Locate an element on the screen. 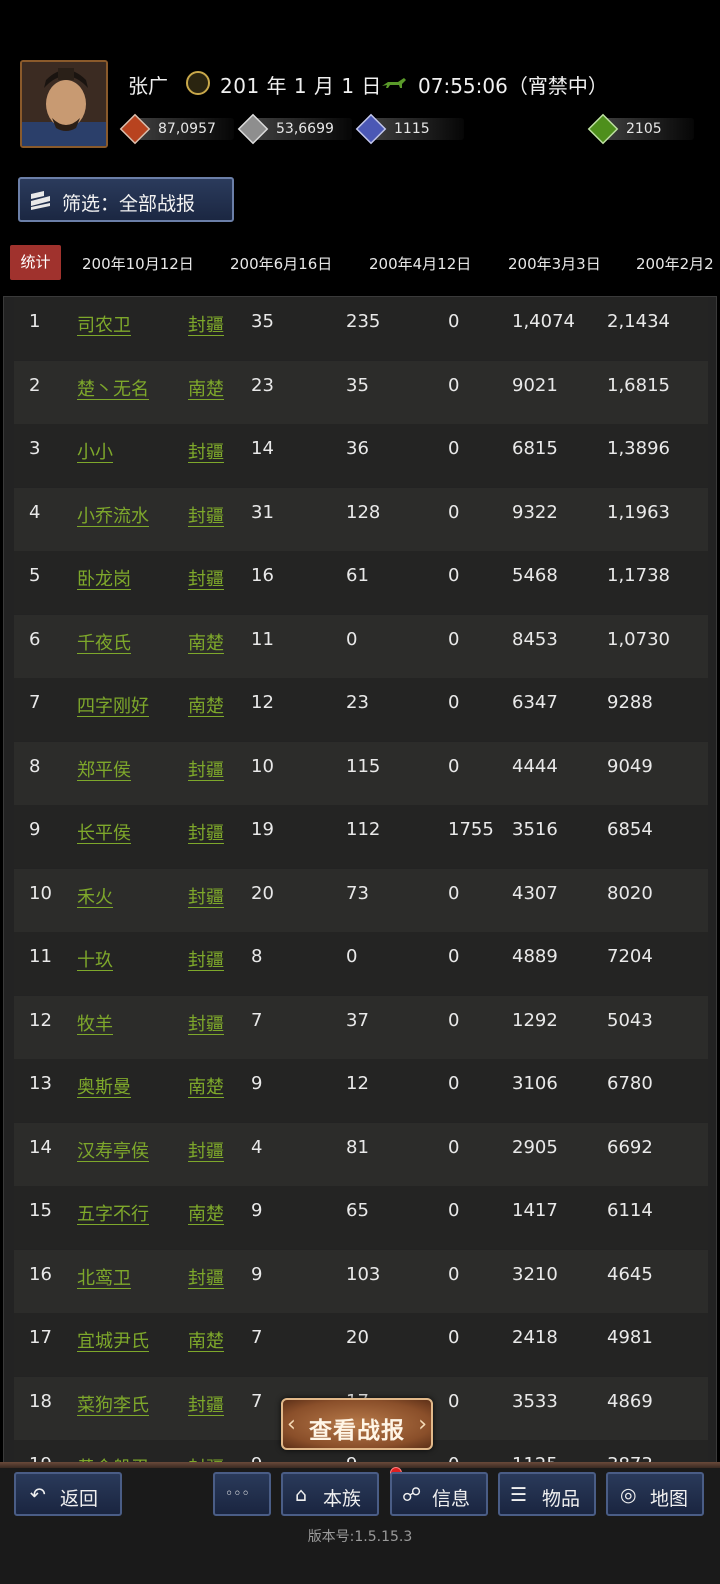 Image resolution: width=720 pixels, height=1584 pixels. player-link: 郑平侯 is located at coordinates (104, 769).